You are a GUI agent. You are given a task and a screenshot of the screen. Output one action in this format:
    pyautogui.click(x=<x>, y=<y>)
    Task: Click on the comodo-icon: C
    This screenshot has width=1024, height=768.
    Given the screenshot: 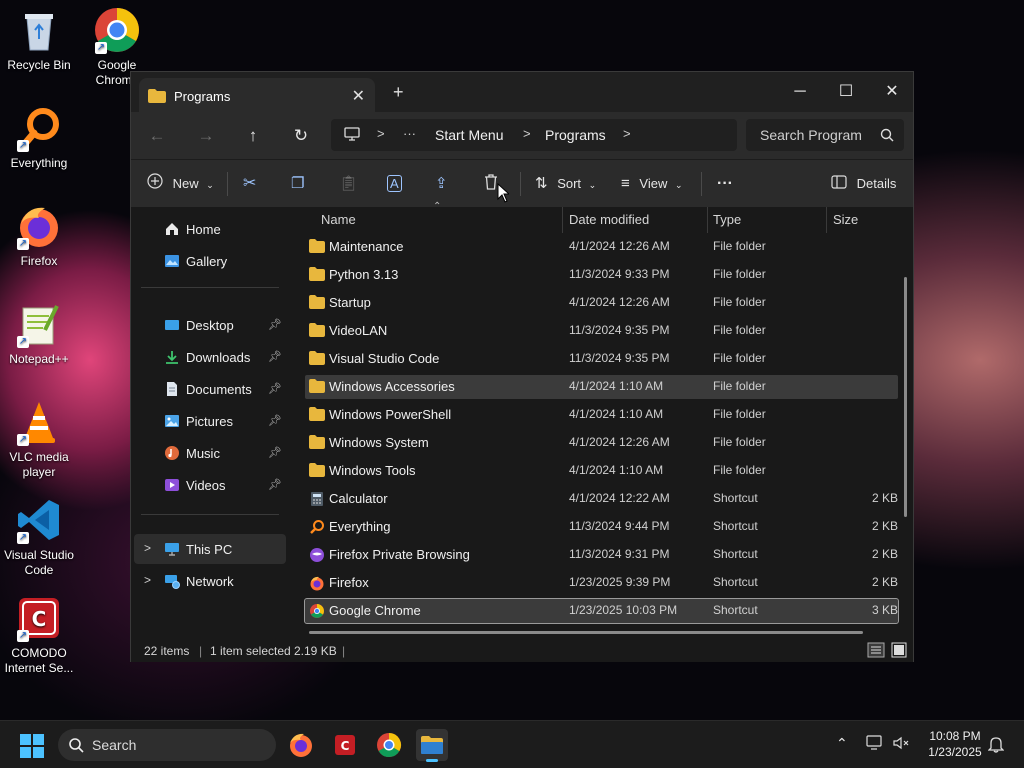 What is the action you would take?
    pyautogui.click(x=345, y=749)
    